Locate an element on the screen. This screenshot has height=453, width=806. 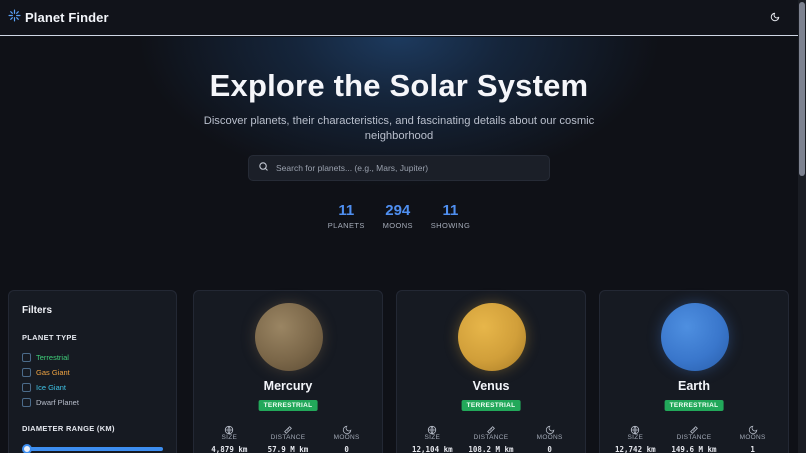
planet-name: Earth is located at coordinates (694, 386).